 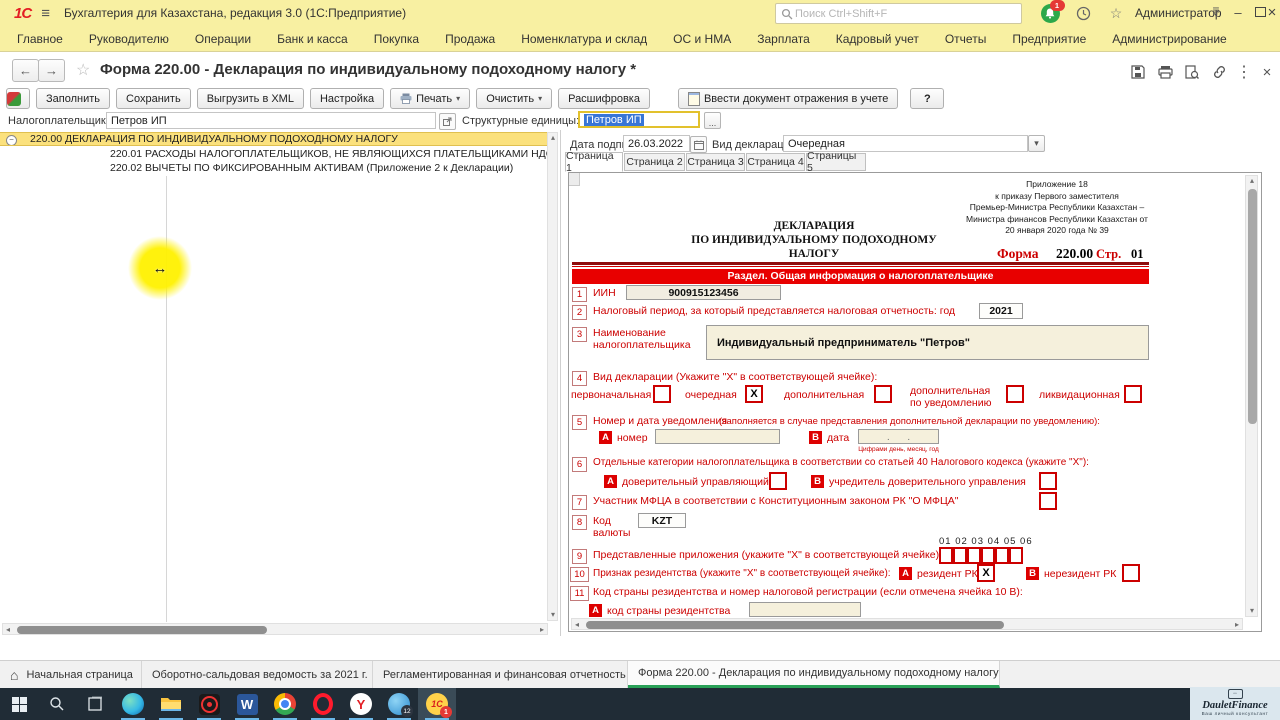 I want to click on edge-app-button, so click(x=133, y=704).